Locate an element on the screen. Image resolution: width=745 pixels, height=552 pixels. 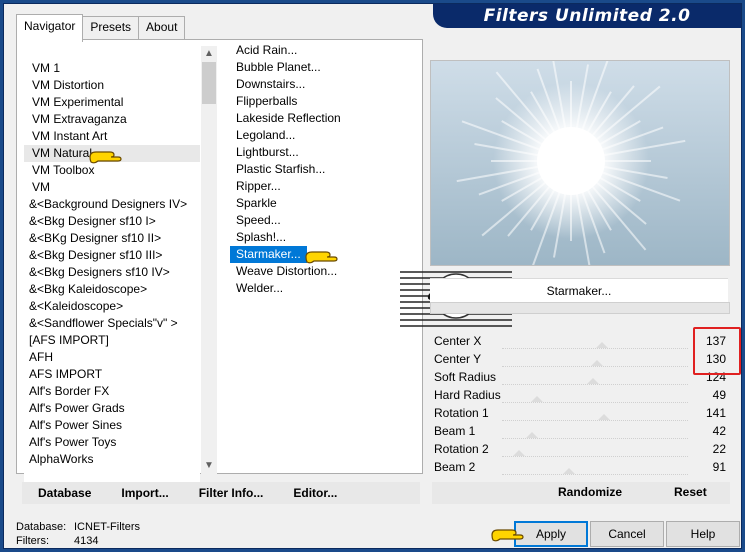
param-value: 49 is located at coordinates (719, 395).